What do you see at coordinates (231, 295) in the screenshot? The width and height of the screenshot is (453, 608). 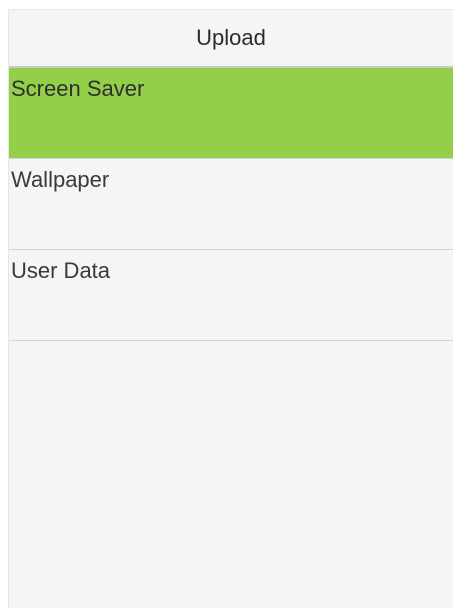 I see `menu-item-user-data: User Data` at bounding box center [231, 295].